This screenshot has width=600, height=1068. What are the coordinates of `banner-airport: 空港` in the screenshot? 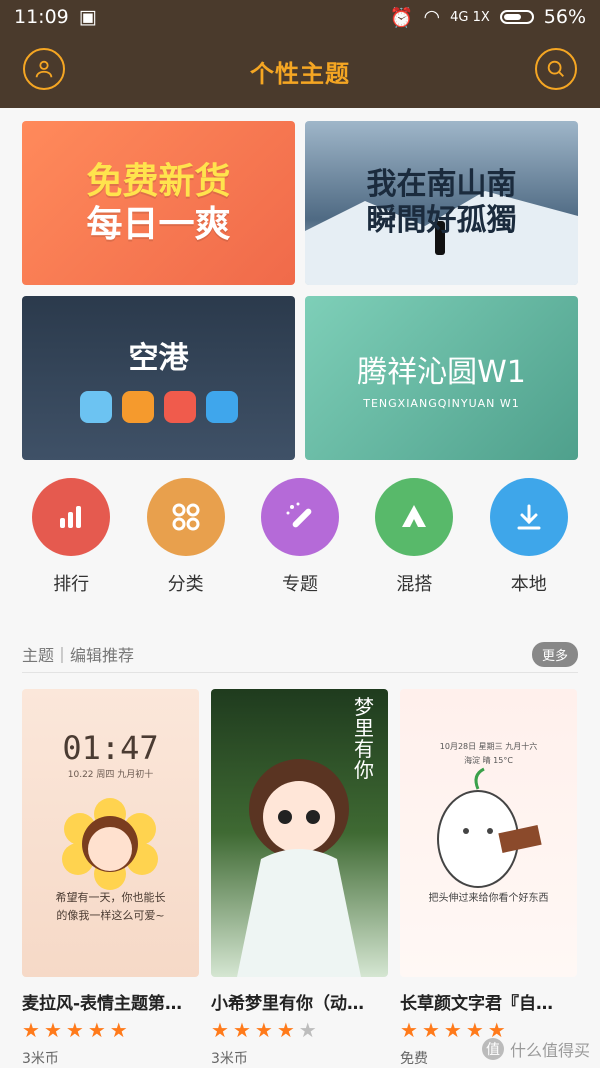 It's located at (158, 378).